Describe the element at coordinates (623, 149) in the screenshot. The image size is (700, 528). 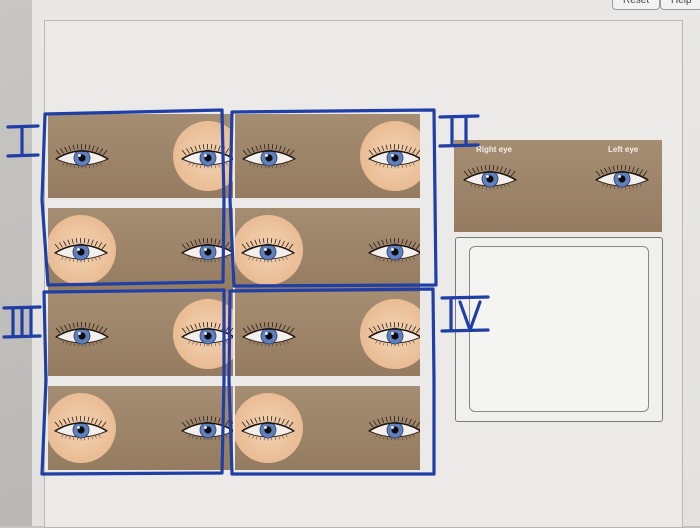
I see `left-eye-label: Left eye` at that location.